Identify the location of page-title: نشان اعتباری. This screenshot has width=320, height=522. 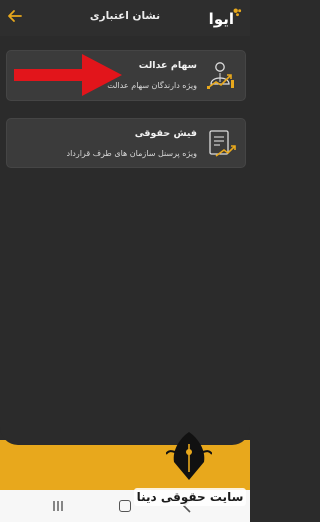
(125, 16).